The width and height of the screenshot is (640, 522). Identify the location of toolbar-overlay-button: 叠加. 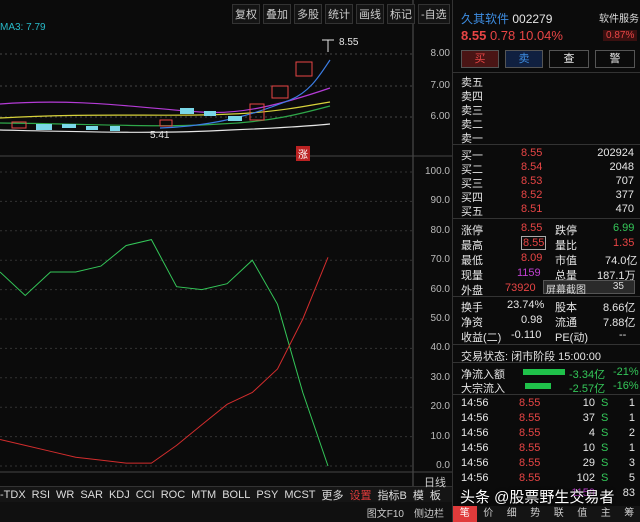
(277, 14).